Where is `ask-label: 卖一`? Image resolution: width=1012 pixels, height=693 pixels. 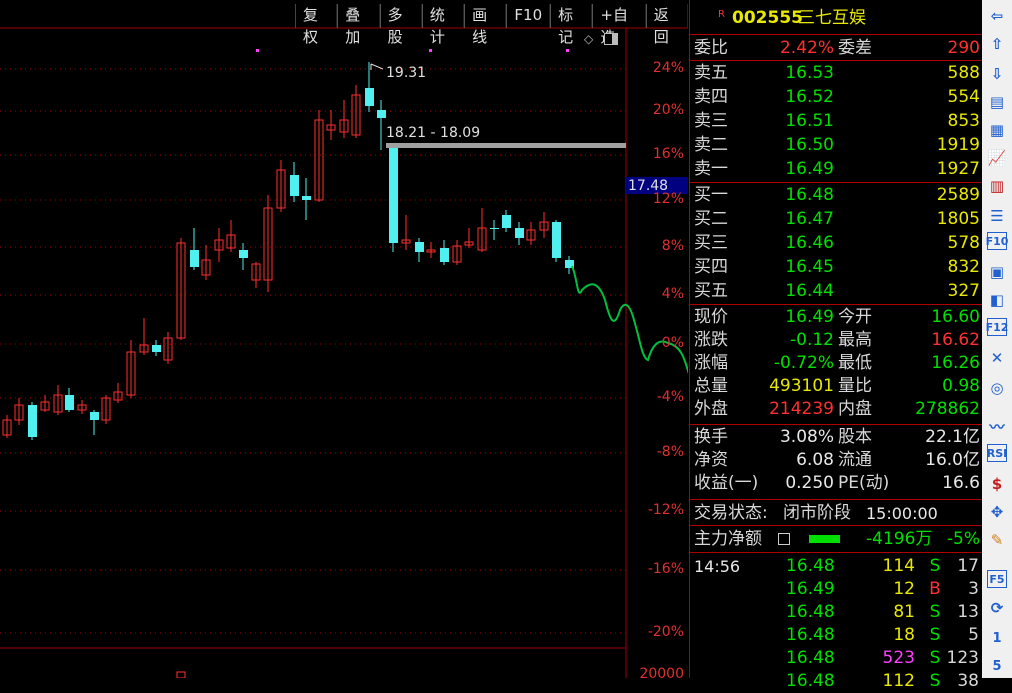
ask-label: 卖一 is located at coordinates (711, 169).